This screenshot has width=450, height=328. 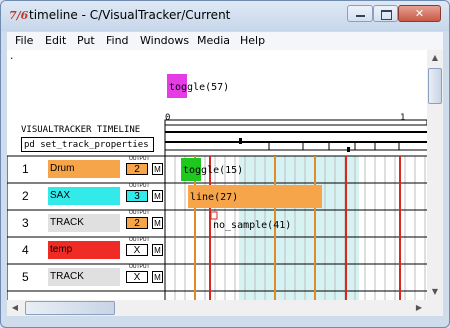 I want to click on horizontal-scrollbar: ◀ ▶, so click(x=217, y=308).